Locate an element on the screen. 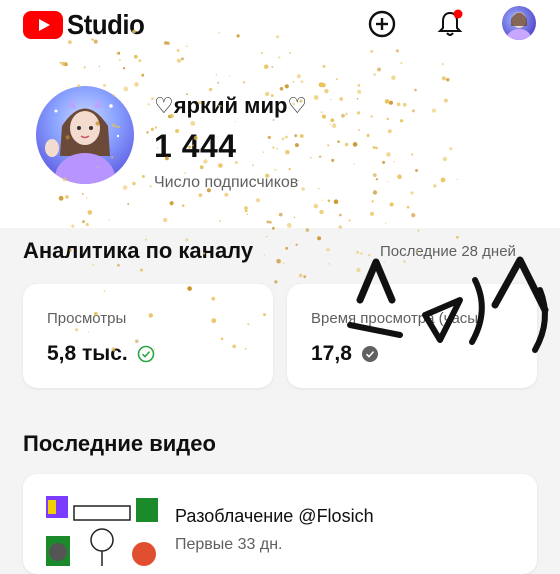 Image resolution: width=560 pixels, height=574 pixels. recent-videos-title: Последние видео is located at coordinates (119, 443).